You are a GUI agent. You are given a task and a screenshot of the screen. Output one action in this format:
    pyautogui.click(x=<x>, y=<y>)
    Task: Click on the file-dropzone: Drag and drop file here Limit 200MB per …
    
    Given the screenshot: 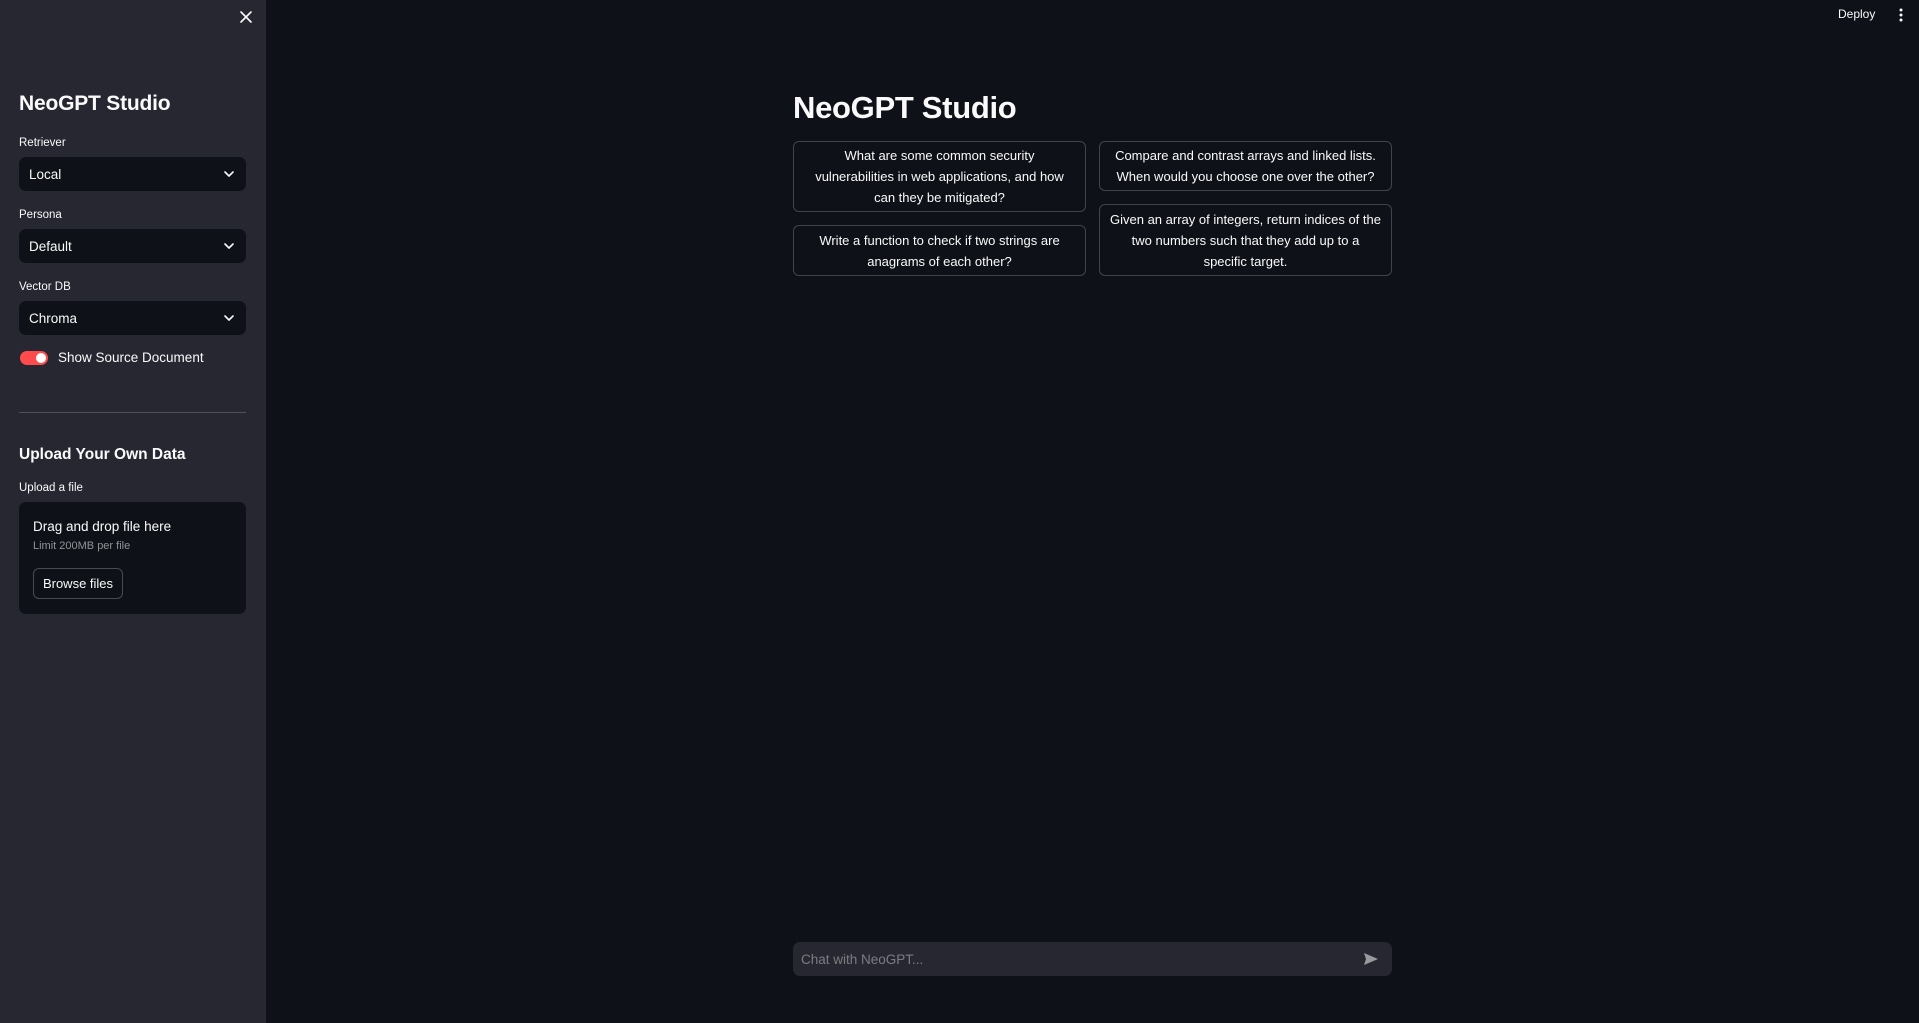 What is the action you would take?
    pyautogui.click(x=132, y=558)
    